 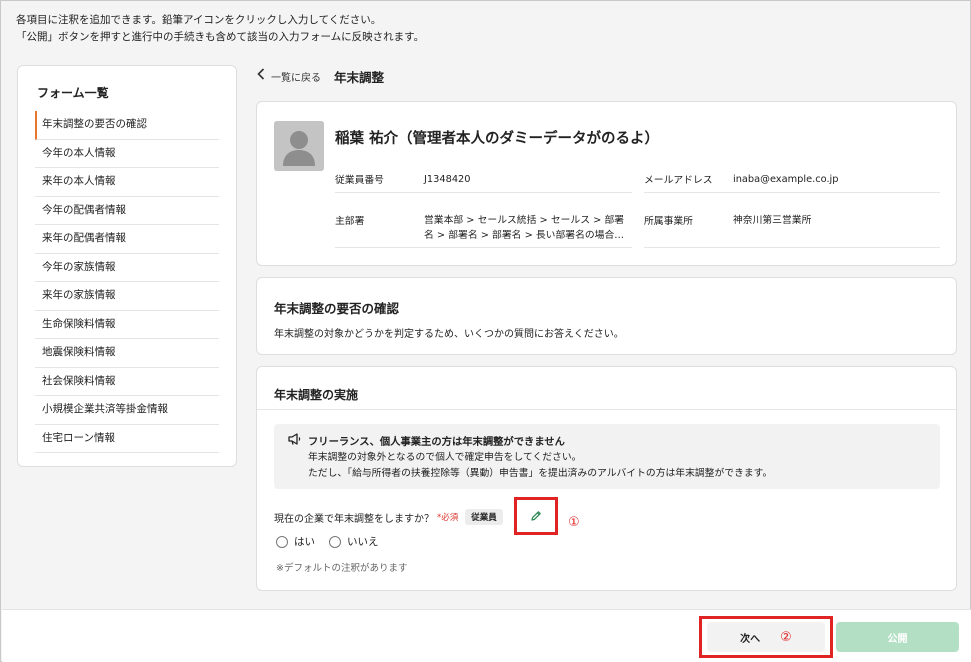 I want to click on megaphone-icon, so click(x=294, y=441).